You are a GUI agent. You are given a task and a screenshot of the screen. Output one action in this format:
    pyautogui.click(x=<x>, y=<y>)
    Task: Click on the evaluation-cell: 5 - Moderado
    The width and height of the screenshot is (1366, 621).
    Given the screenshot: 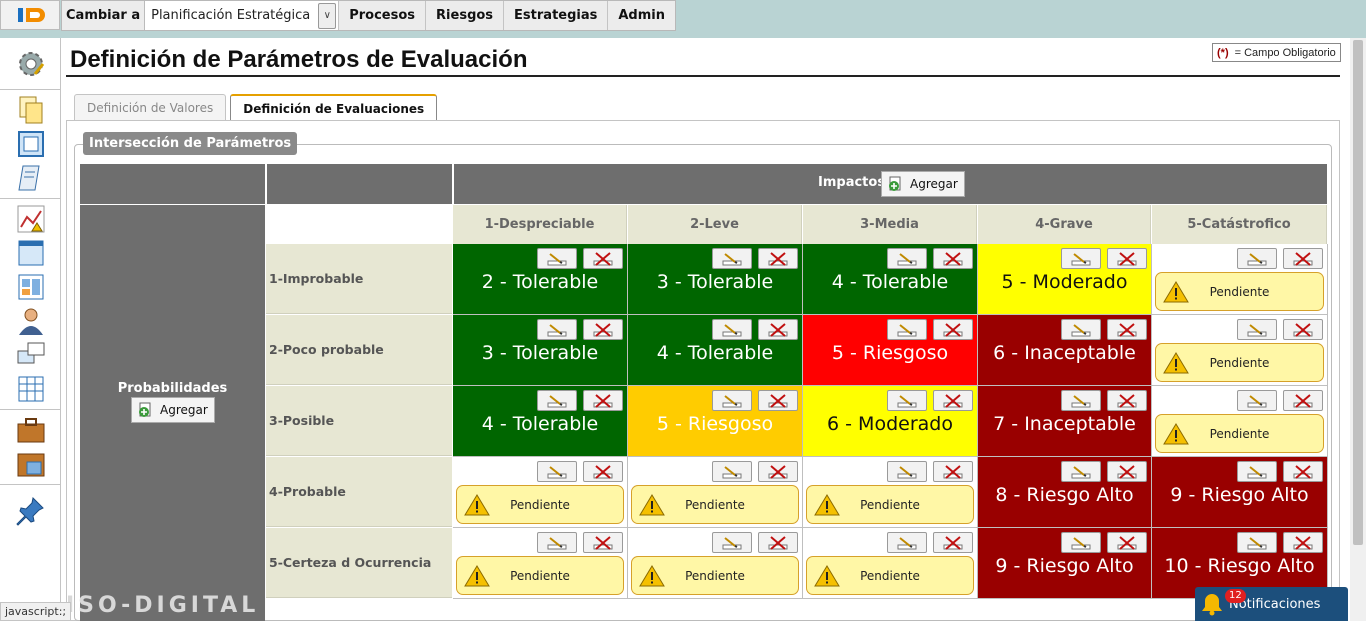 What is the action you would take?
    pyautogui.click(x=1065, y=279)
    